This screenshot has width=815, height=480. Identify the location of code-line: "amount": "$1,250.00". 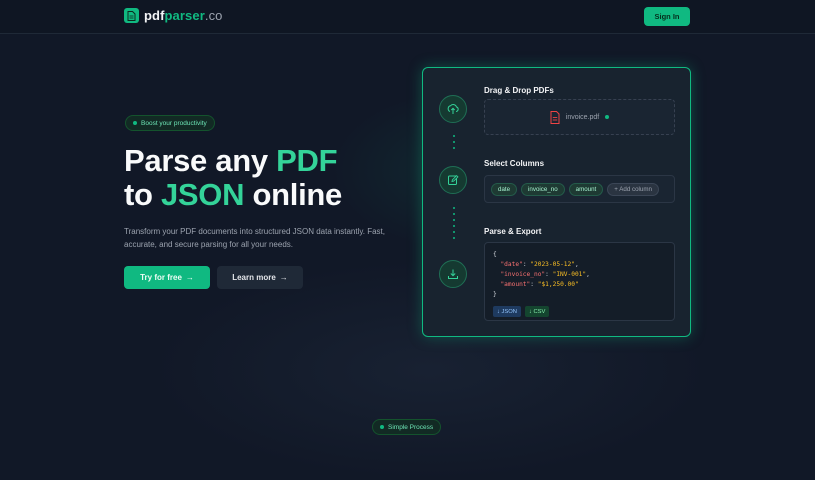
(539, 284).